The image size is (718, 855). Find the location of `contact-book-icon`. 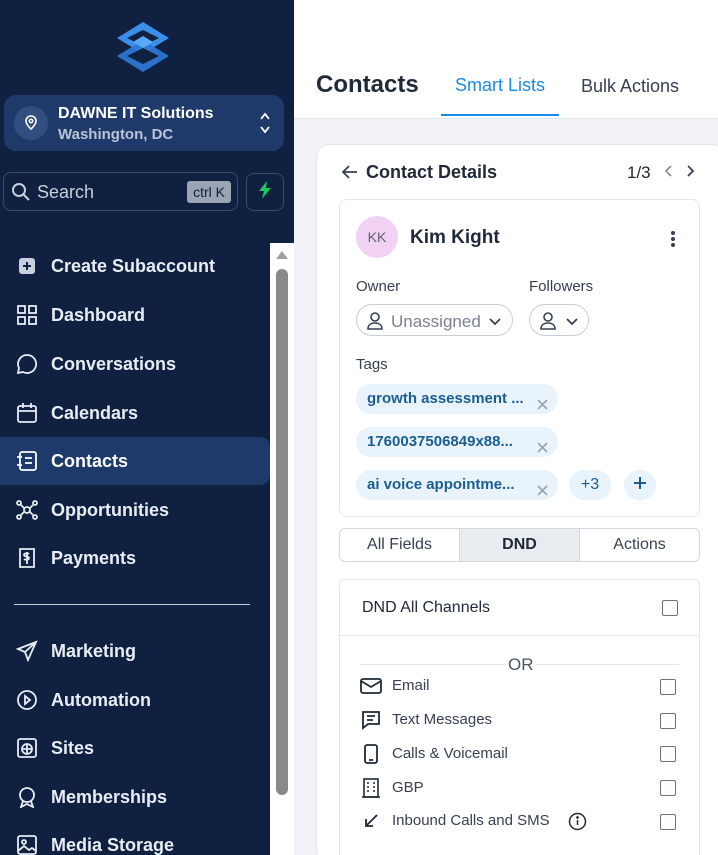

contact-book-icon is located at coordinates (27, 461).